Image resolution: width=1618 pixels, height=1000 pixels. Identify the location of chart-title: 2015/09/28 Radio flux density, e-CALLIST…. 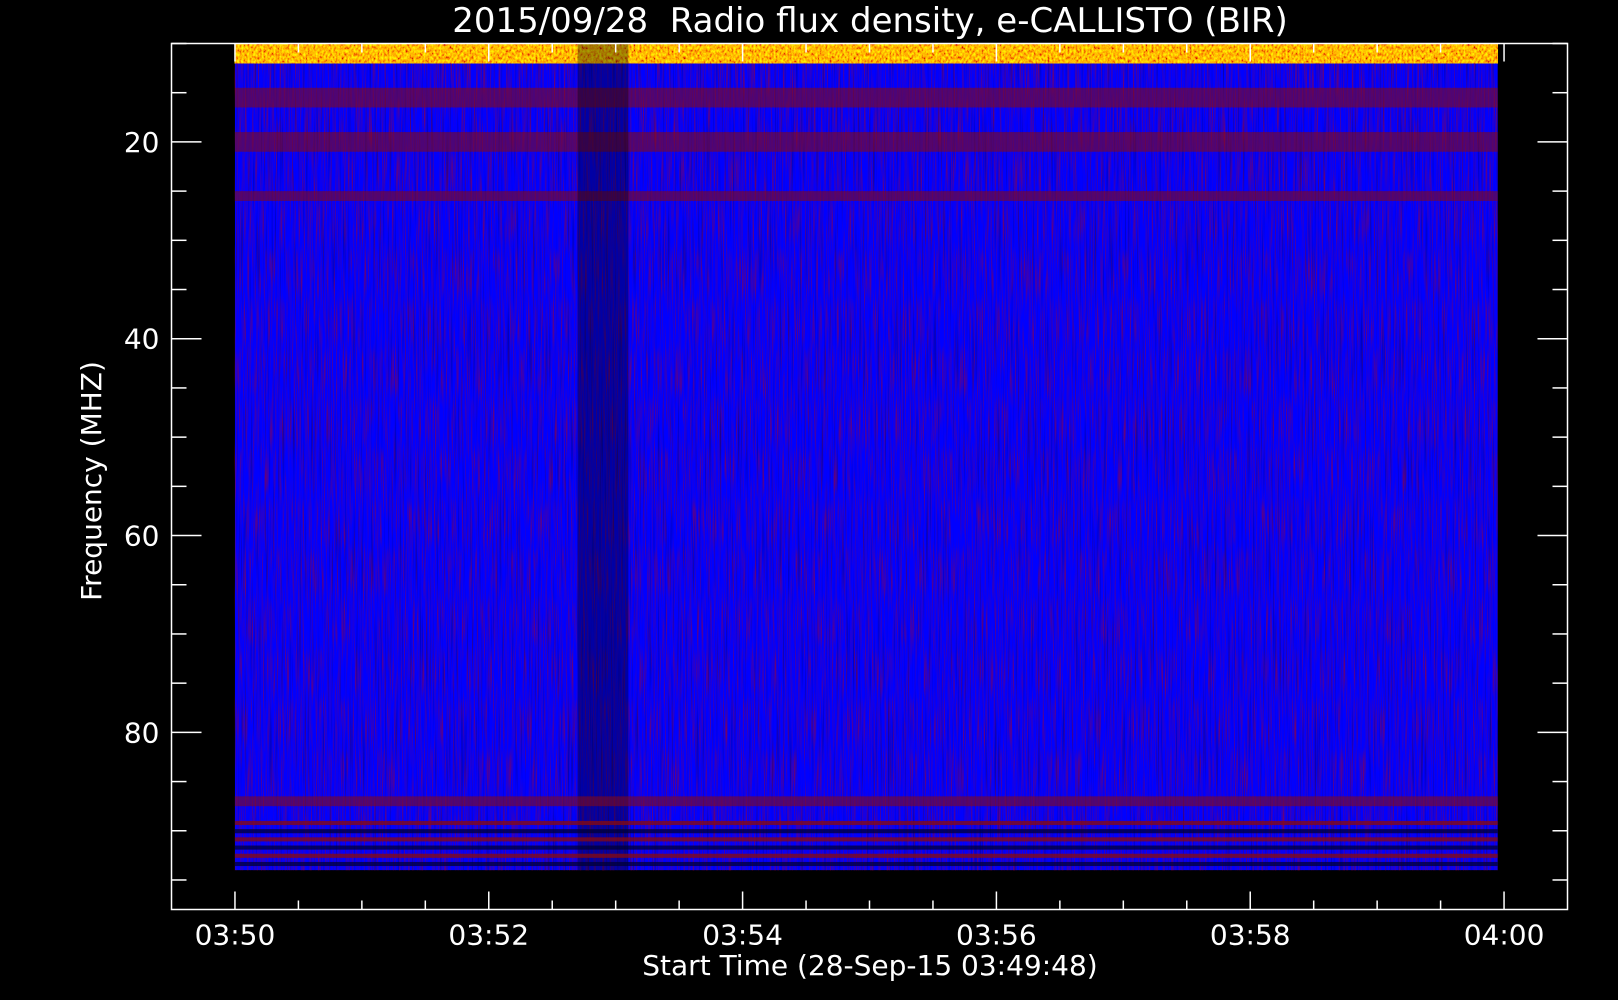
(870, 21).